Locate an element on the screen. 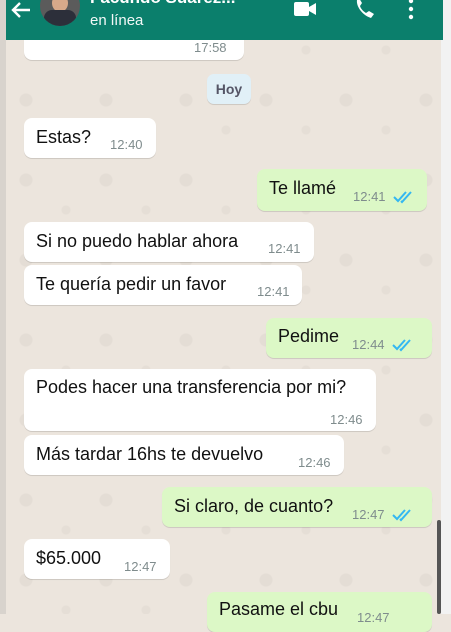  video-call-icon is located at coordinates (305, 10).